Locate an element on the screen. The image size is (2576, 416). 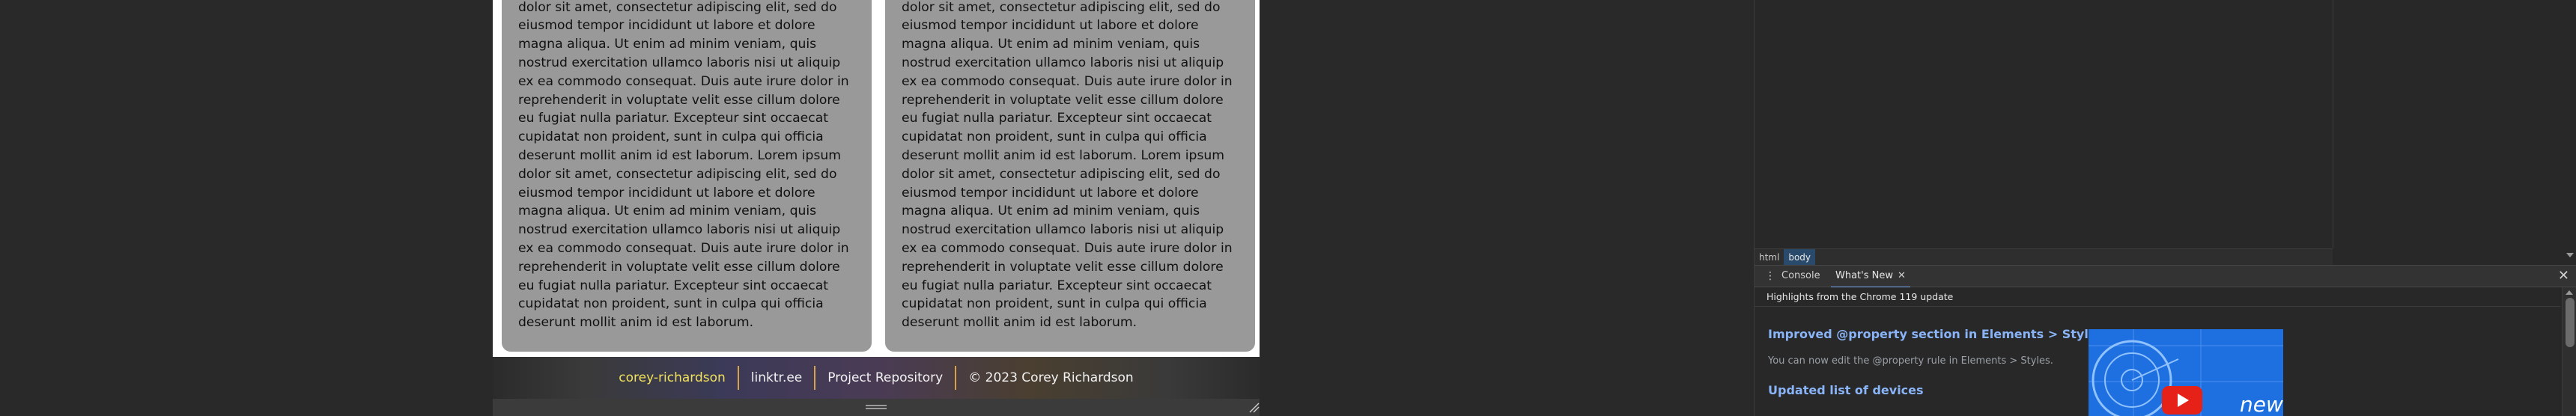
scroll-up-icon is located at coordinates (2569, 292).